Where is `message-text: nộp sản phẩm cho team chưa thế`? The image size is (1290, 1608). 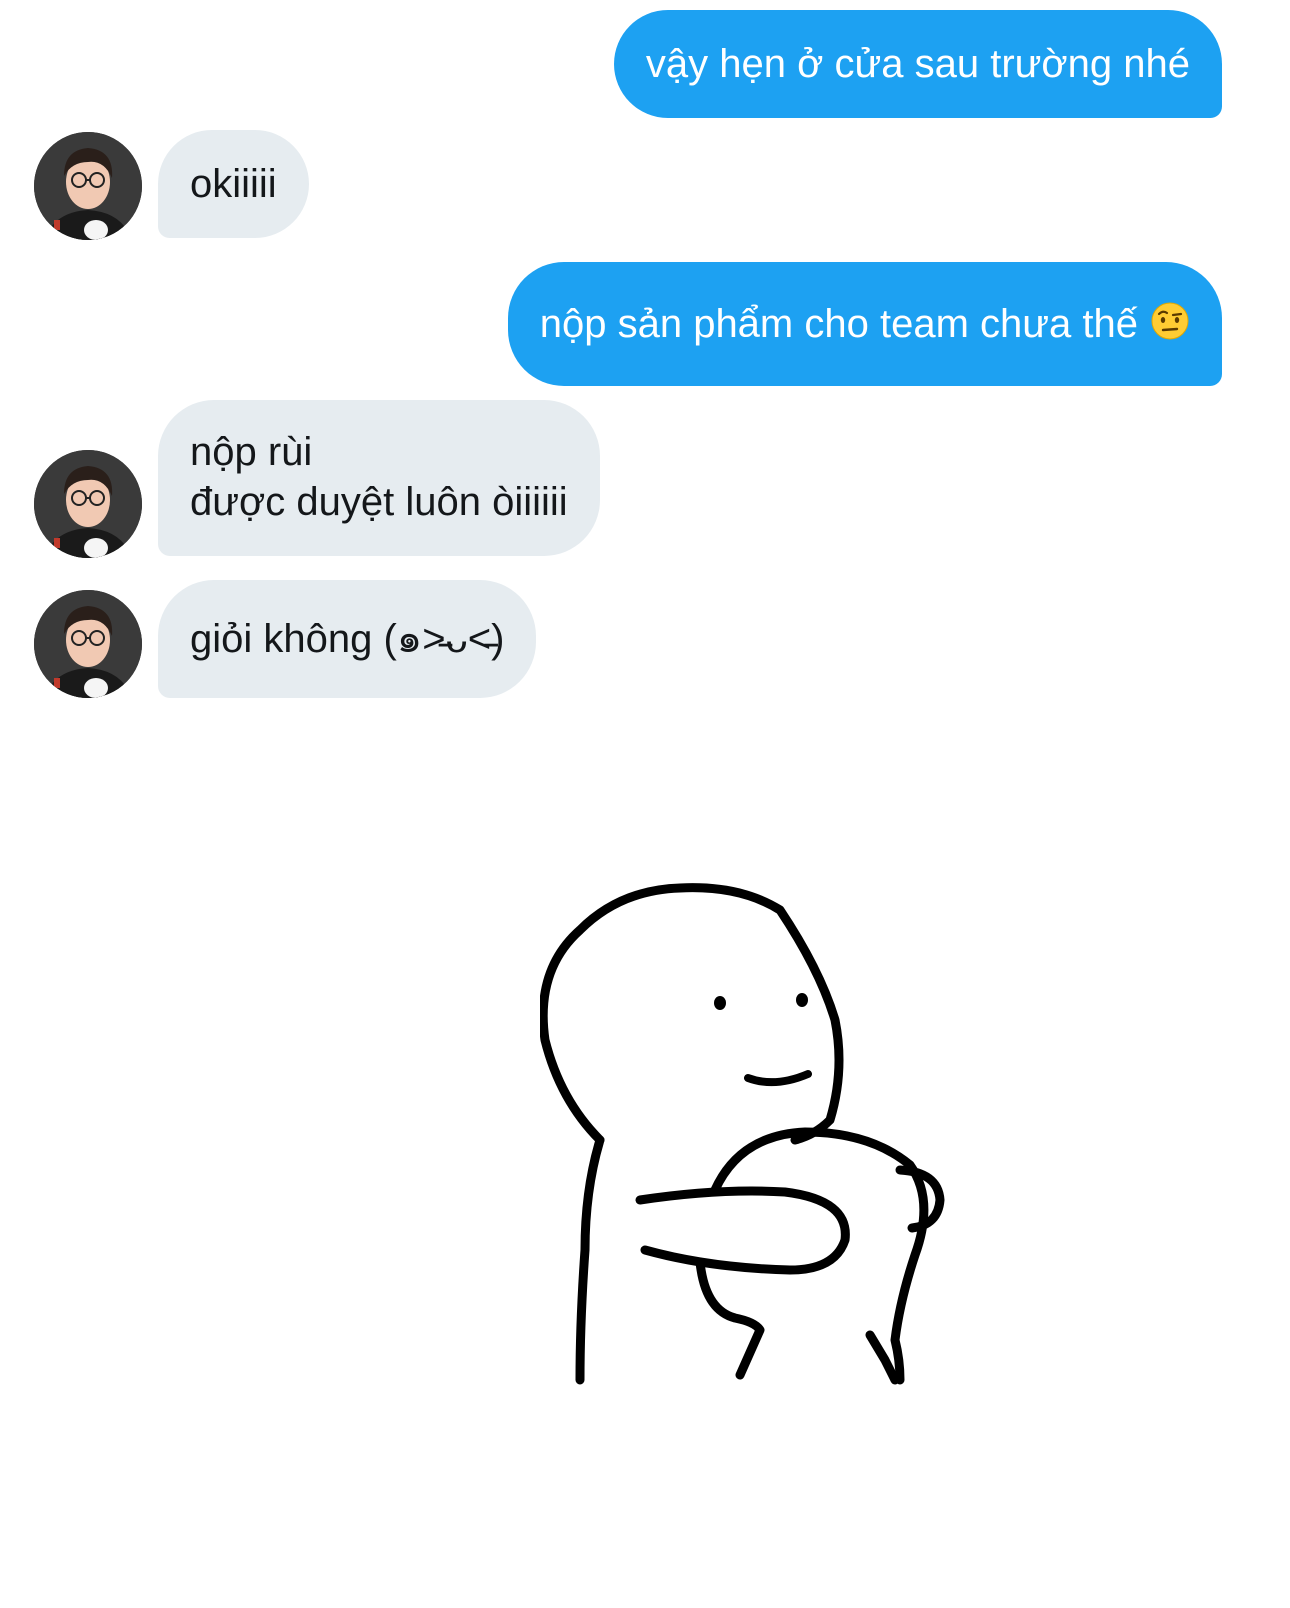
message-text: nộp sản phẩm cho team chưa thế is located at coordinates (838, 324).